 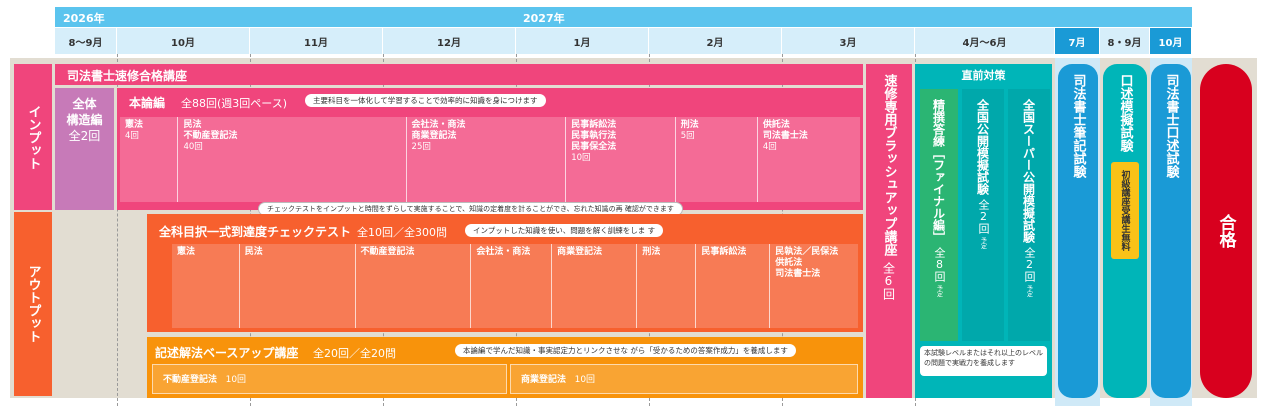 What do you see at coordinates (983, 243) in the screenshot?
I see `zenkoku-note: 予定` at bounding box center [983, 243].